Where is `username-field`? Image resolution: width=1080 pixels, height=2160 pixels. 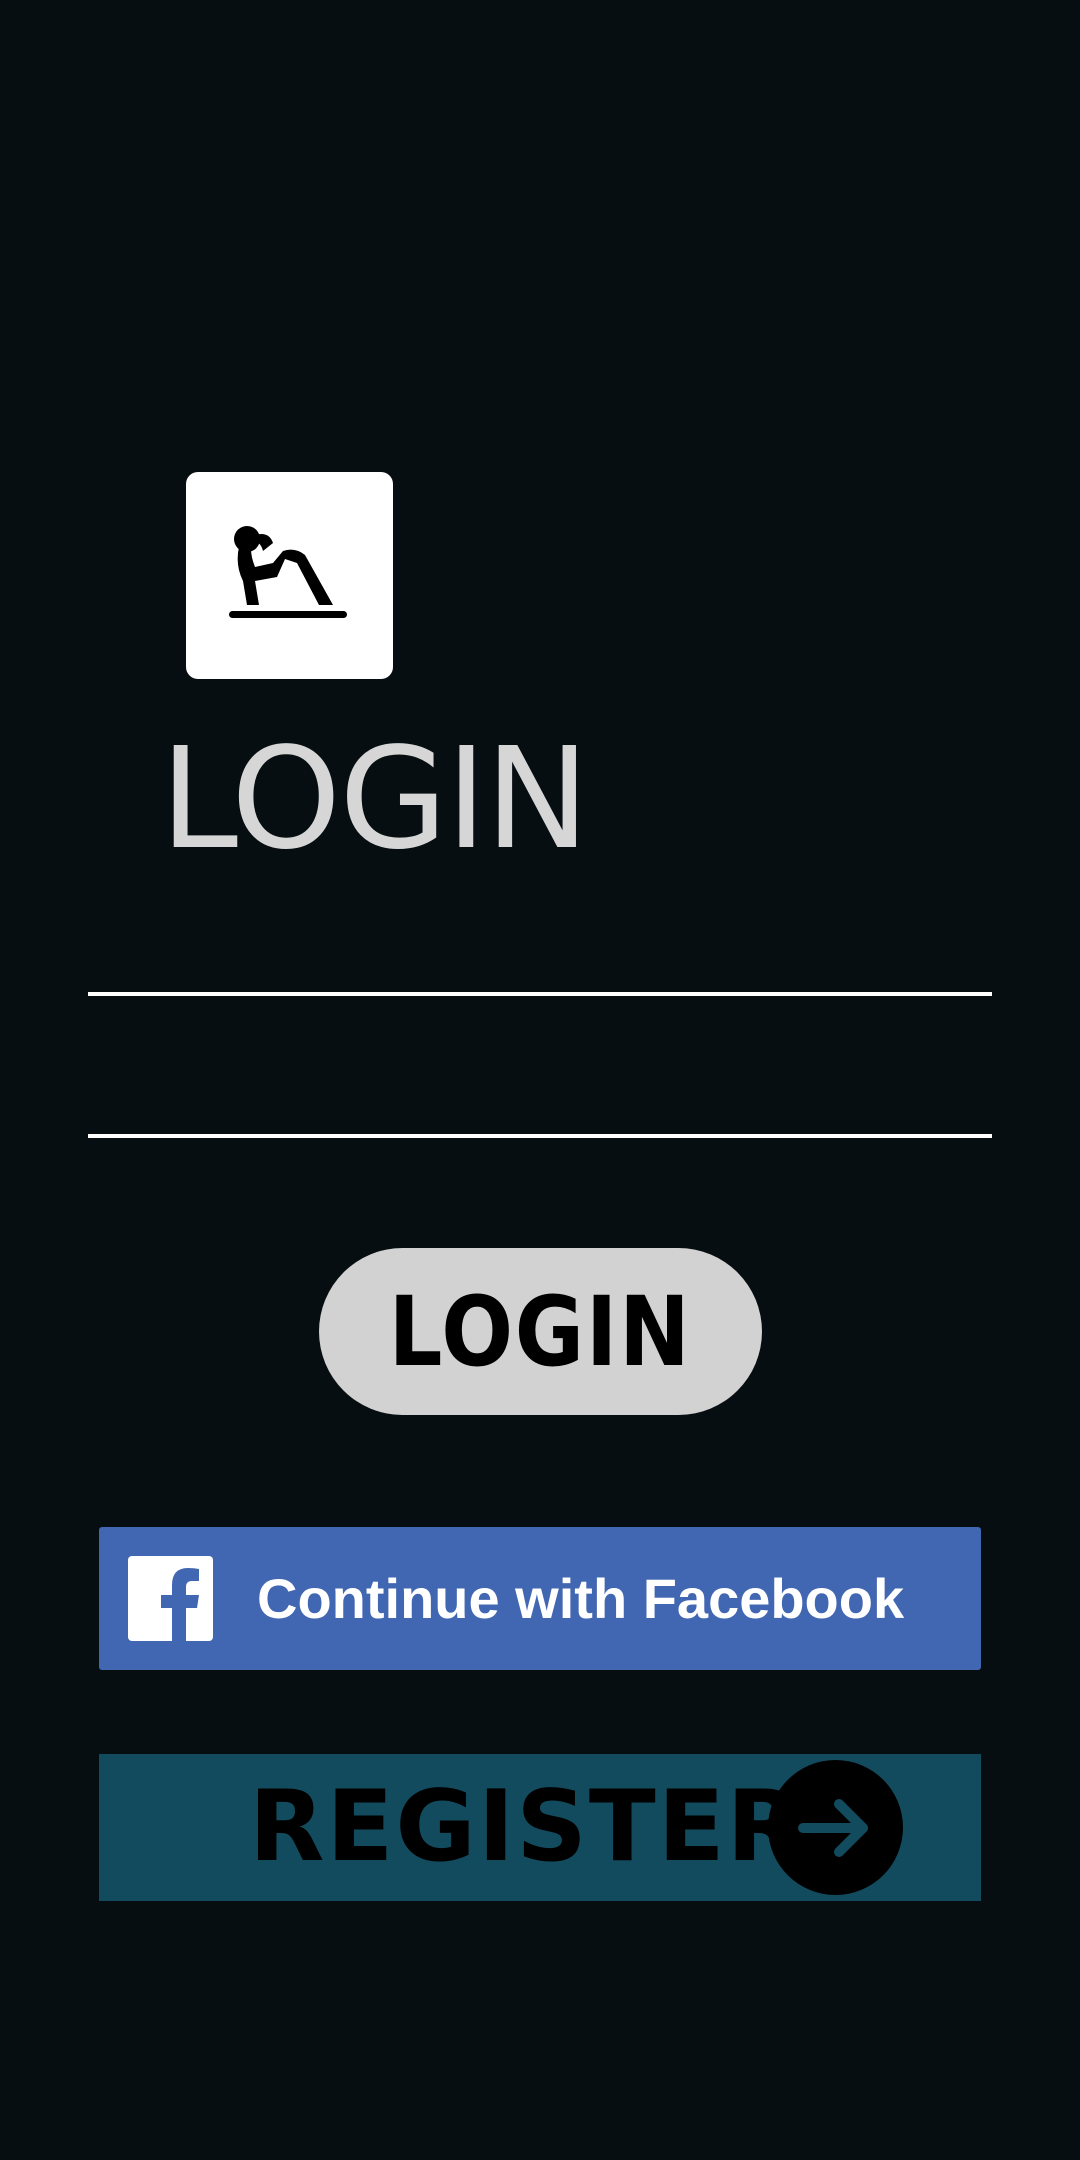
username-field is located at coordinates (540, 961).